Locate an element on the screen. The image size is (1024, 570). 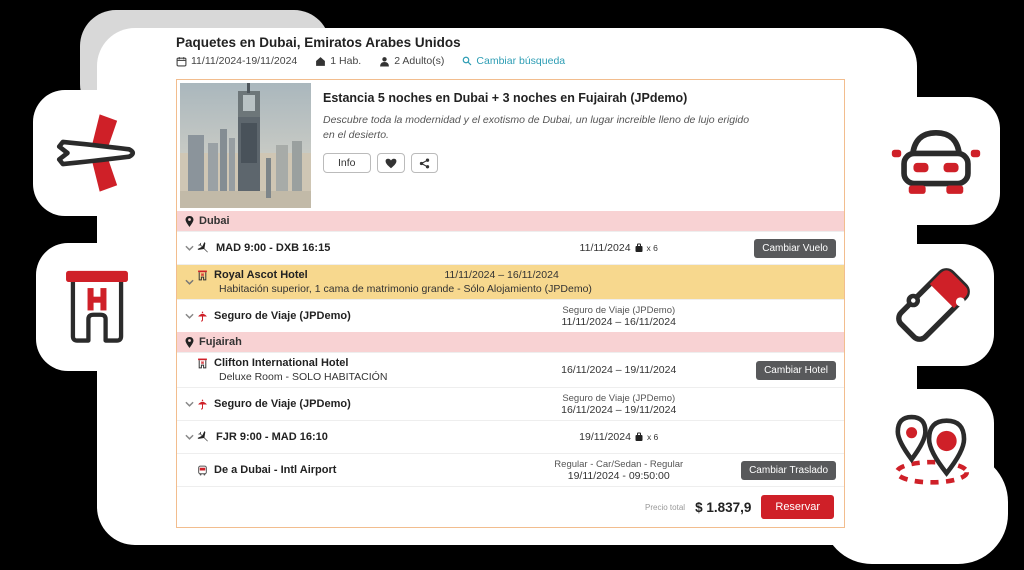
person-icon is located at coordinates (384, 61).